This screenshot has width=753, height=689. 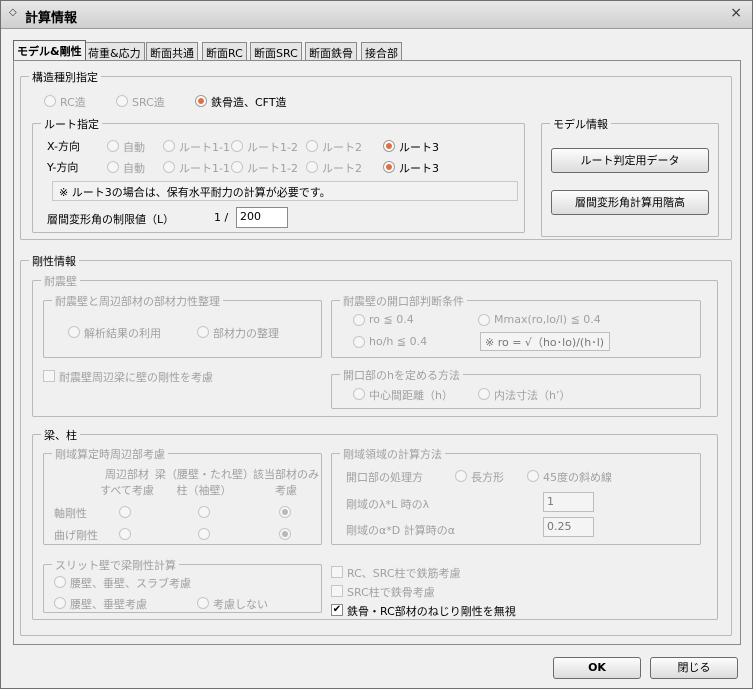 I want to click on axial-radio-beam-column, so click(x=204, y=512).